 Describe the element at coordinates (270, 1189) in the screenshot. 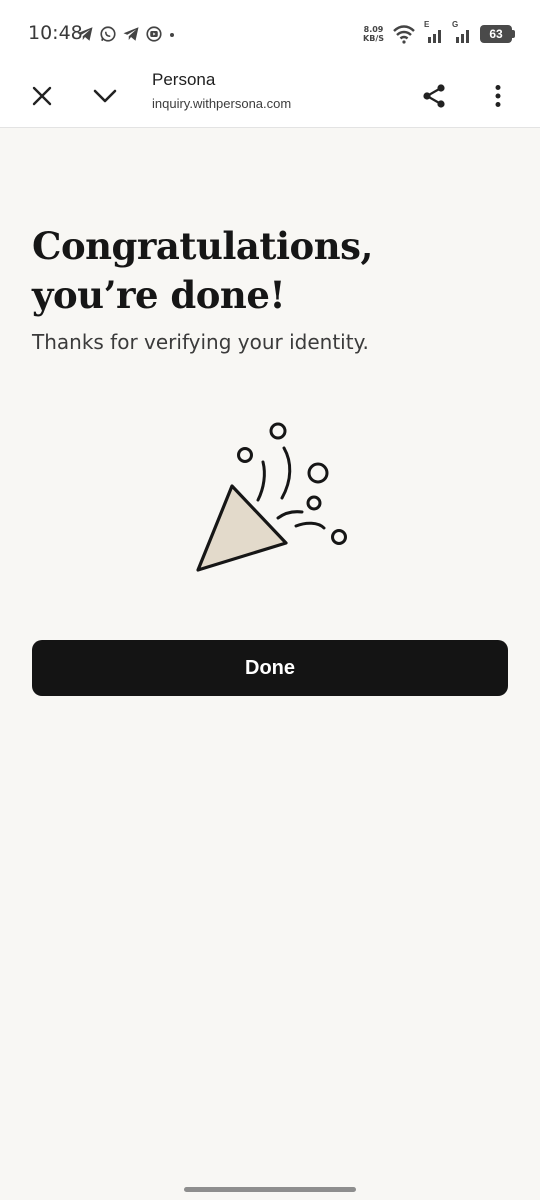

I see `home-indicator` at that location.